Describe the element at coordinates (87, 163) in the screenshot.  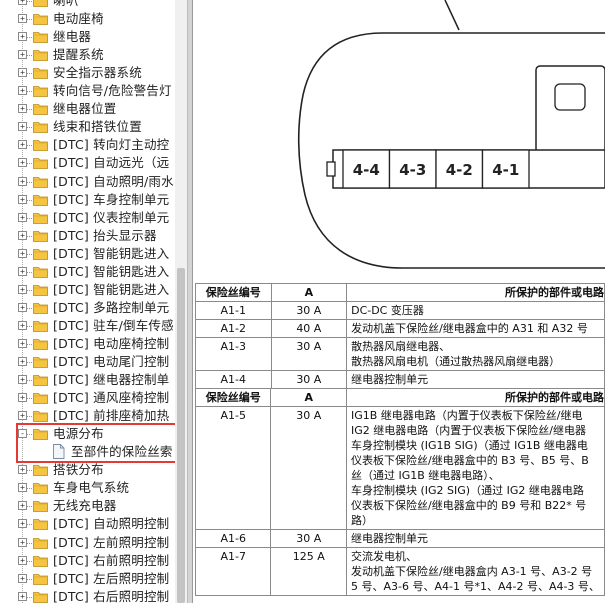
I see `tree-item: + [DTC] 自动远光（远` at that location.